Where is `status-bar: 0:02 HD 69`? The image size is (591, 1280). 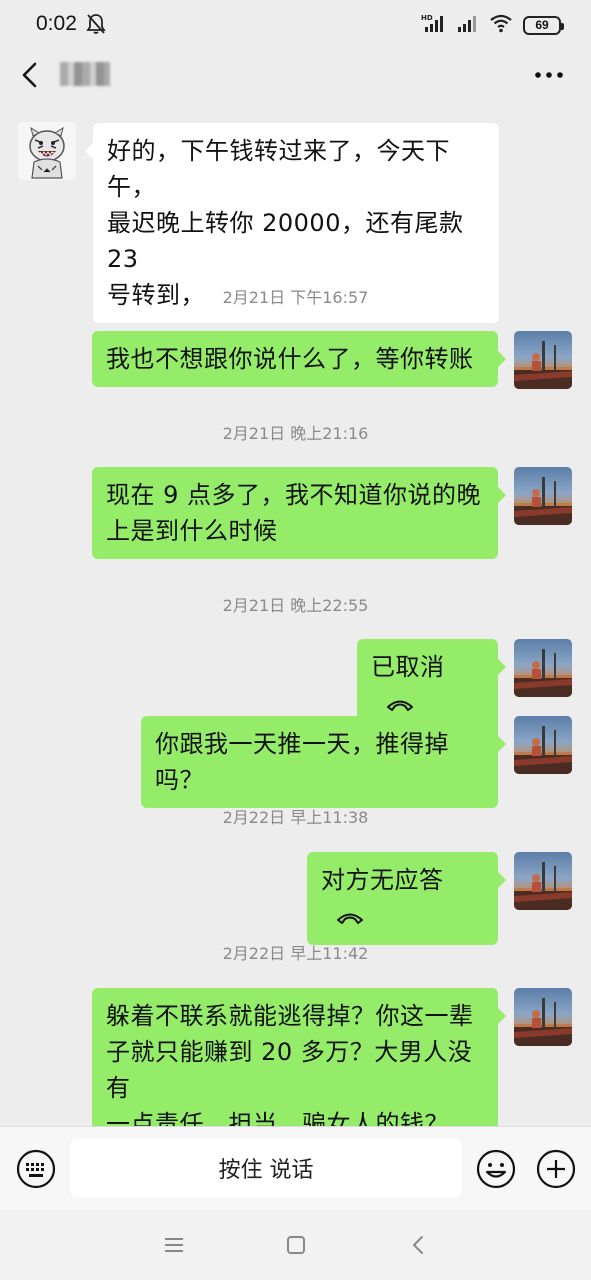 status-bar: 0:02 HD 69 is located at coordinates (295, 25).